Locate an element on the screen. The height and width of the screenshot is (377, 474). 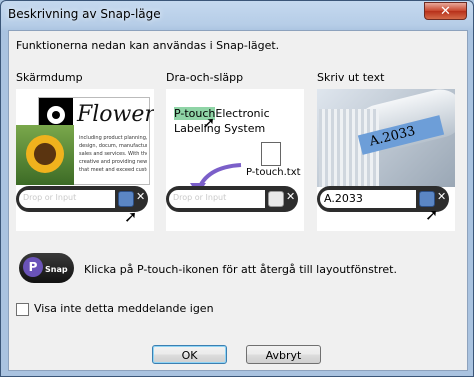
column-label-screenshot: Skärmdump is located at coordinates (49, 77).